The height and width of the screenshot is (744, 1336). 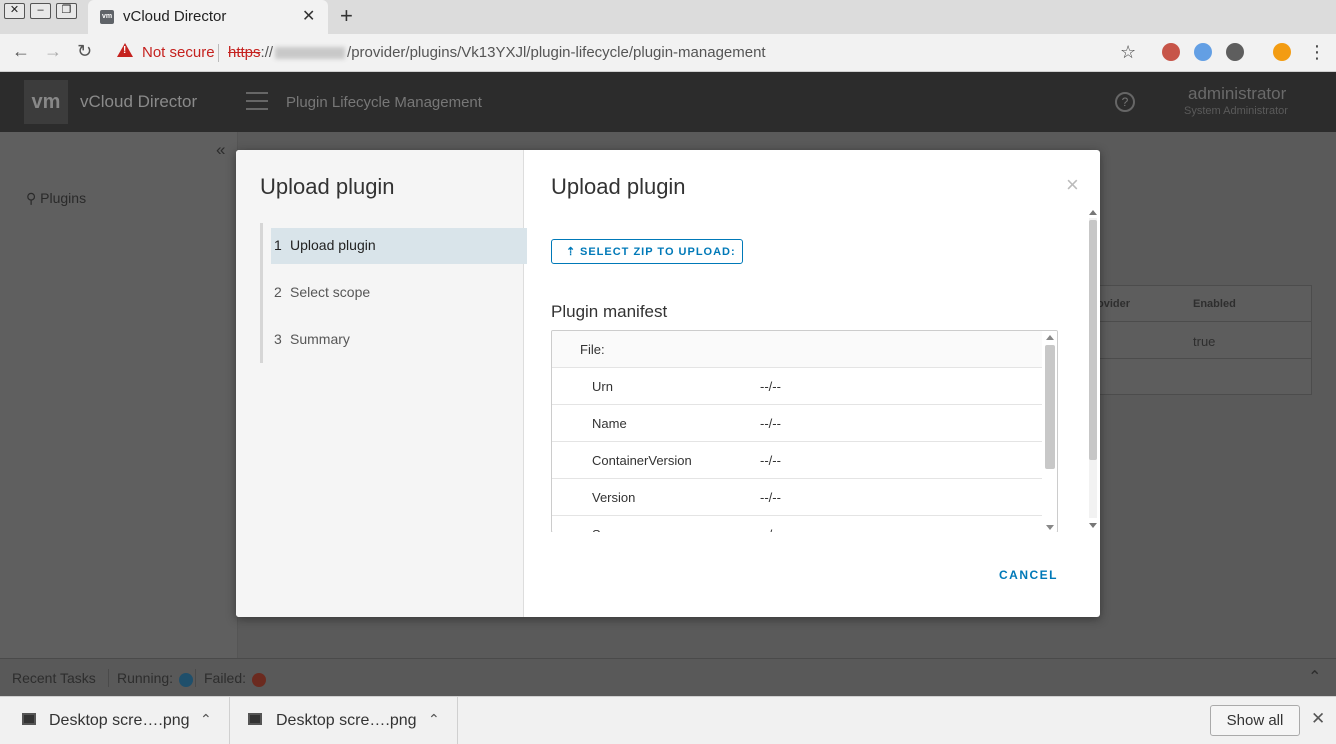 What do you see at coordinates (244, 52) in the screenshot?
I see `url-scheme: https` at bounding box center [244, 52].